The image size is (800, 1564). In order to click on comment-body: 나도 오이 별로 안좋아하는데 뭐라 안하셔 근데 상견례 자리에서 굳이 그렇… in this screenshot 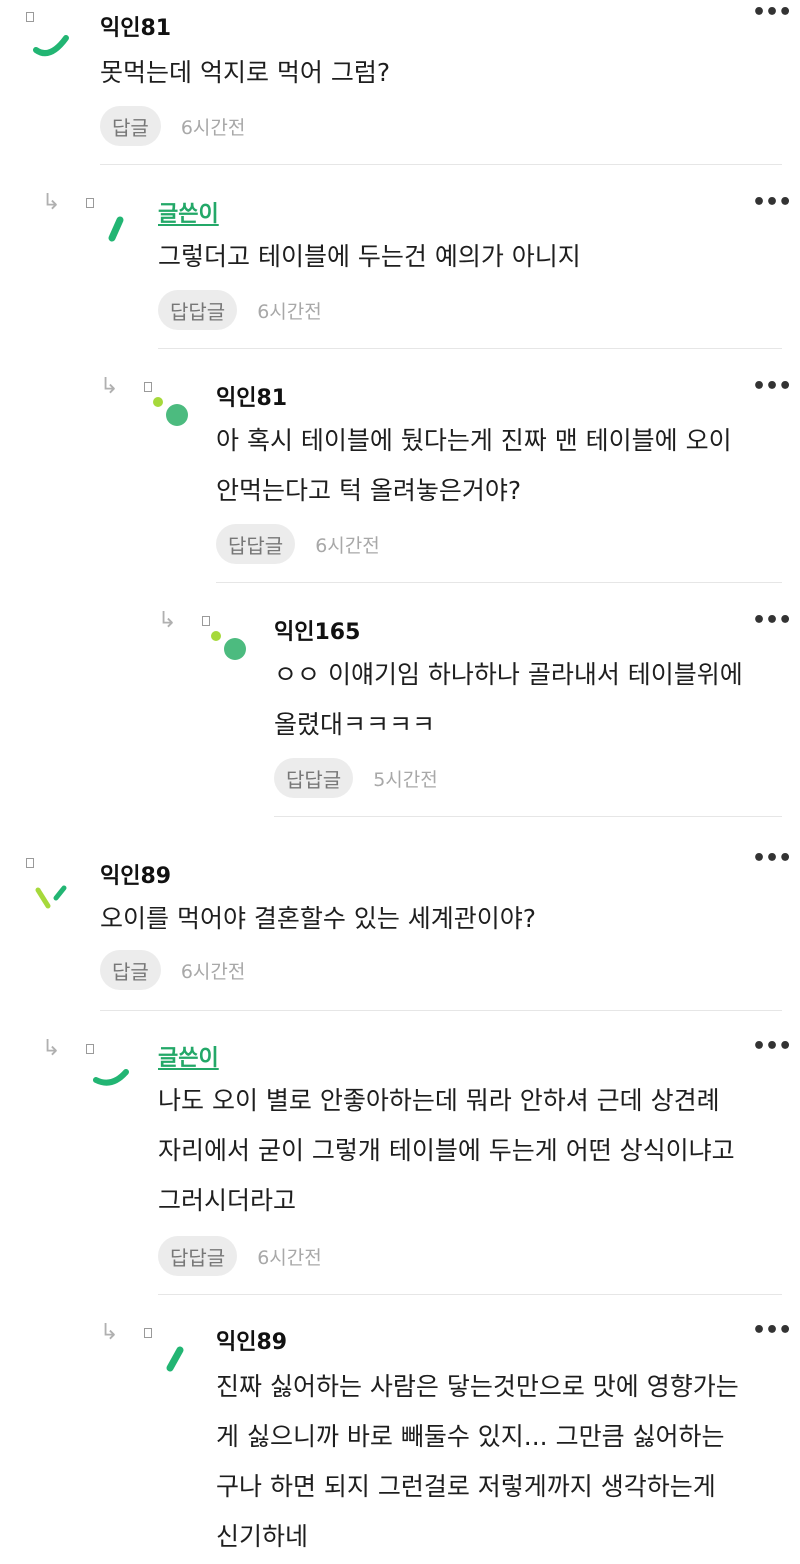, I will do `click(446, 1151)`.